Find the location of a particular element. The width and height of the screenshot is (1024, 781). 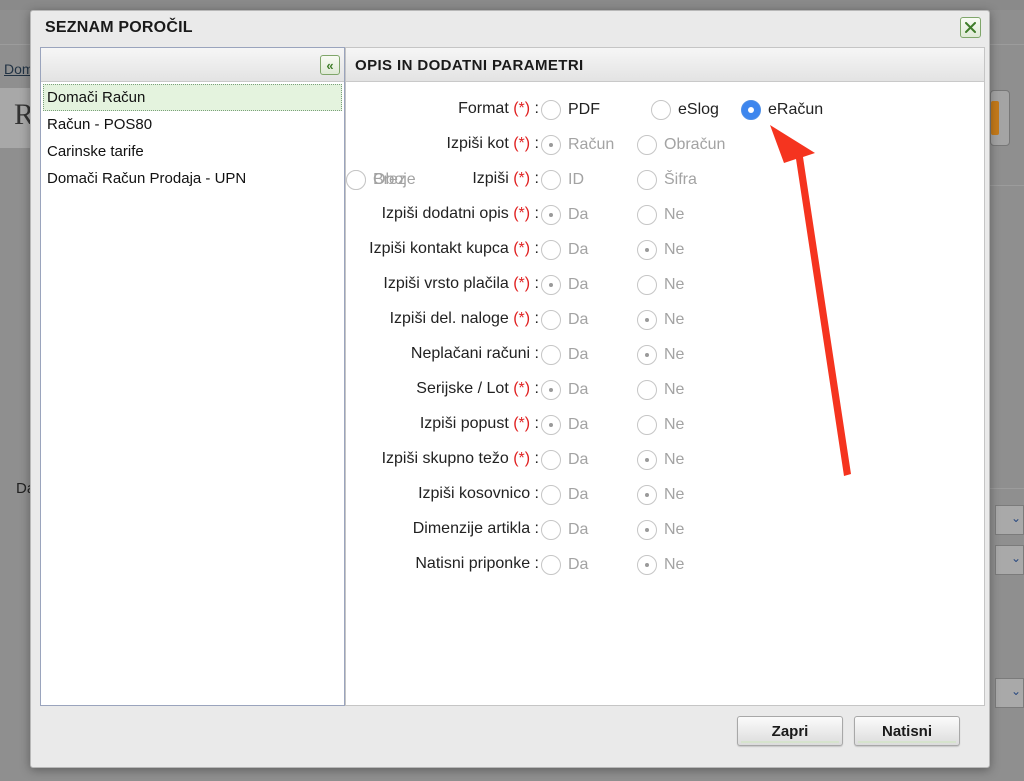

parameter-label: Izpiši kot (*) : is located at coordinates (492, 143).